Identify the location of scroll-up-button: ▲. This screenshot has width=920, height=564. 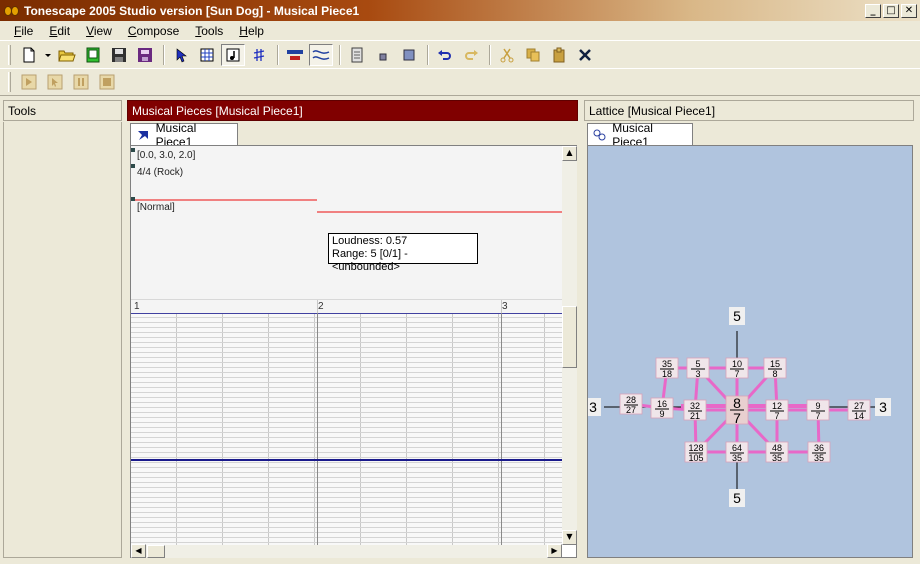
(569, 153).